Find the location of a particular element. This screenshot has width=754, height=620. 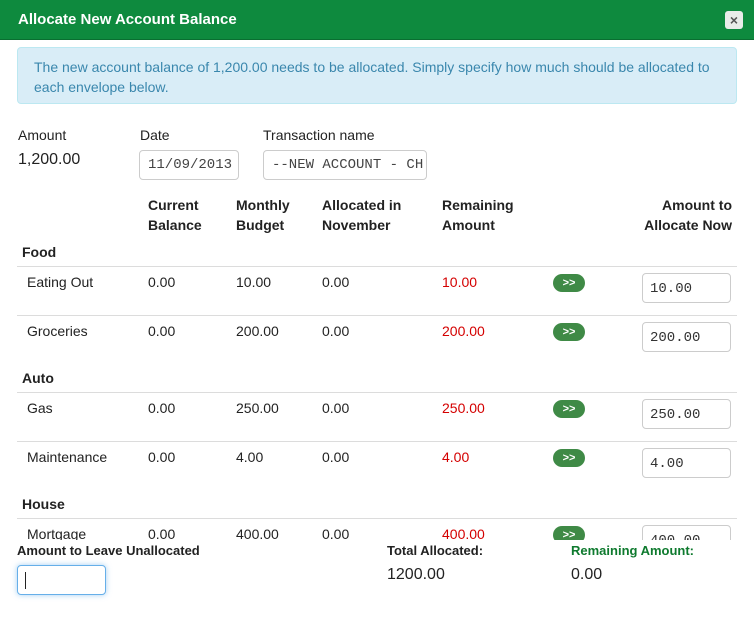

monthly-budget-cell: 4.00 is located at coordinates (250, 457).